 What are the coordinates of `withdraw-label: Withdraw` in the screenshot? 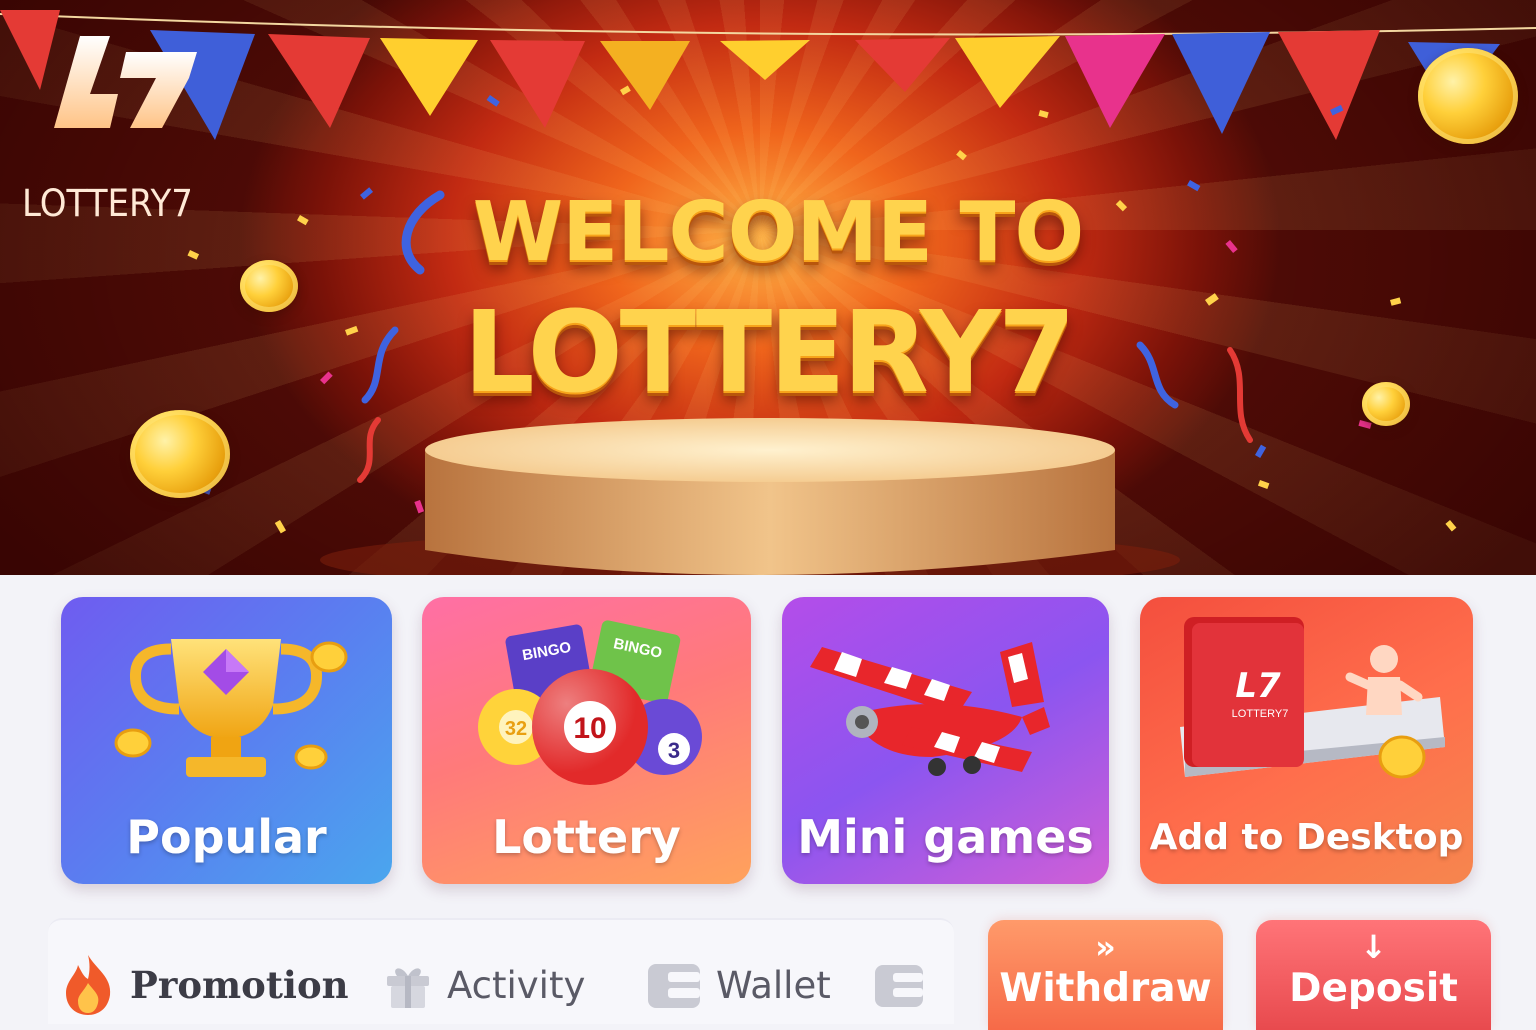 It's located at (1105, 988).